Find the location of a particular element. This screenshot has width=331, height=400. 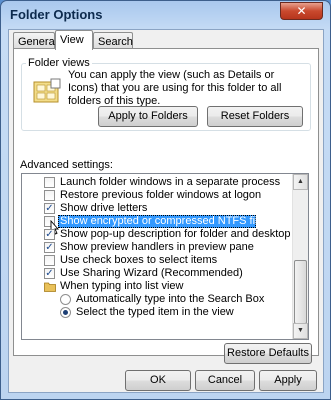

list-item-label: Show preview handlers in preview pane is located at coordinates (157, 247).